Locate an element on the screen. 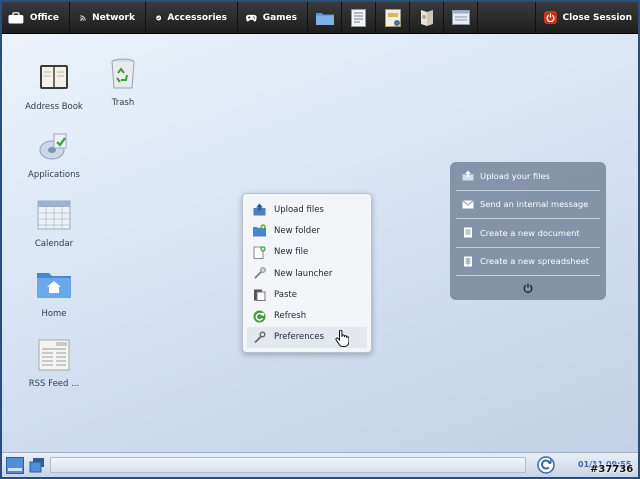 This screenshot has height=479, width=640. menu-item-preferences: Preferences is located at coordinates (307, 337).